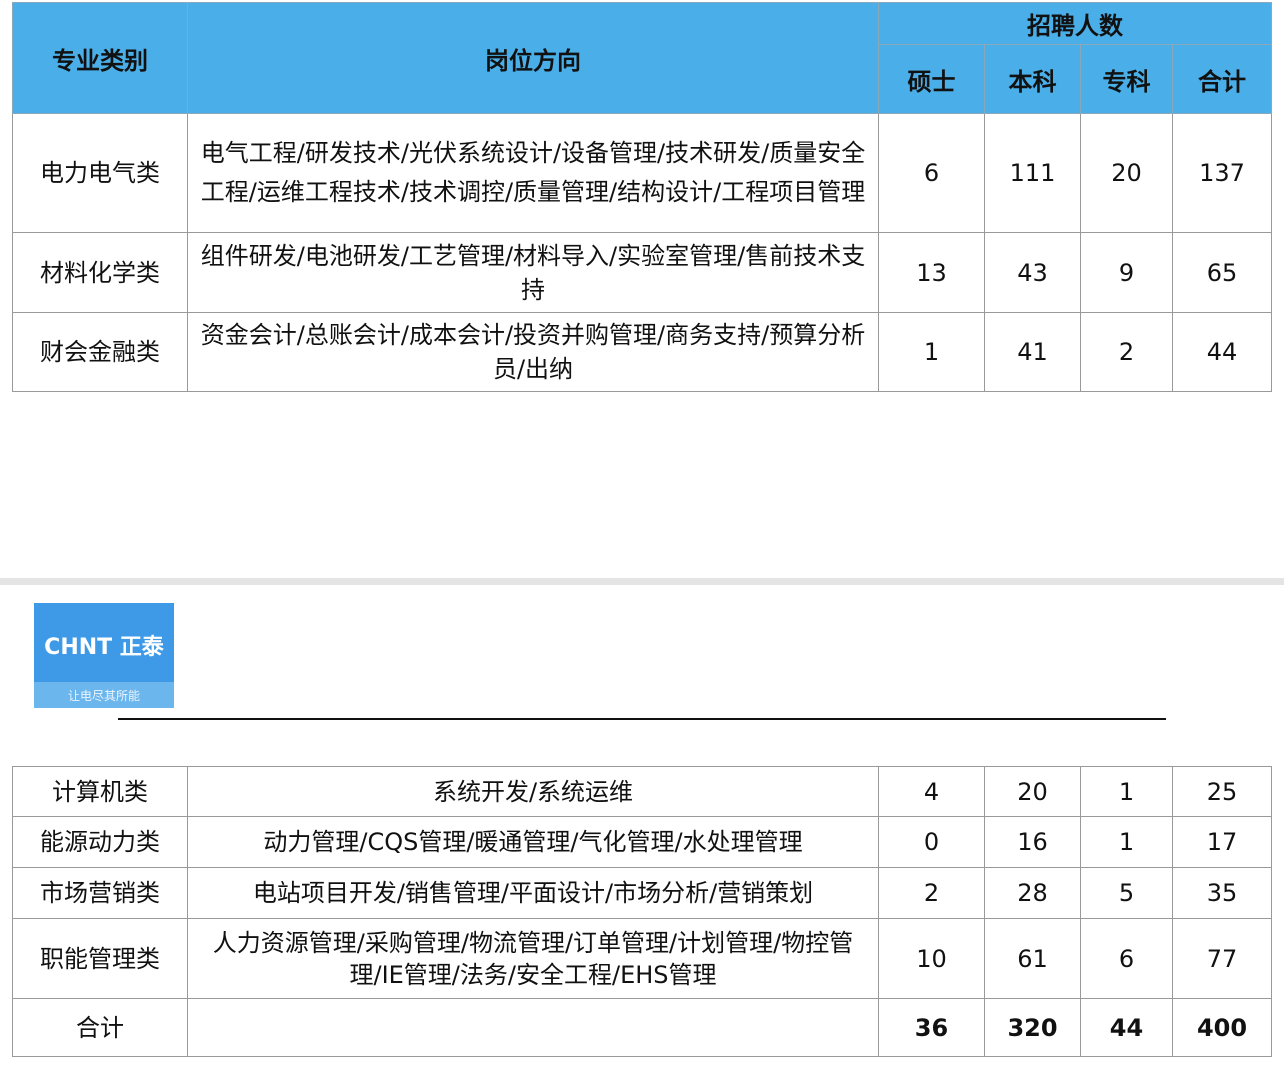 The width and height of the screenshot is (1284, 1068). Describe the element at coordinates (931, 1027) in the screenshot. I see `total-master-cell: 36` at that location.